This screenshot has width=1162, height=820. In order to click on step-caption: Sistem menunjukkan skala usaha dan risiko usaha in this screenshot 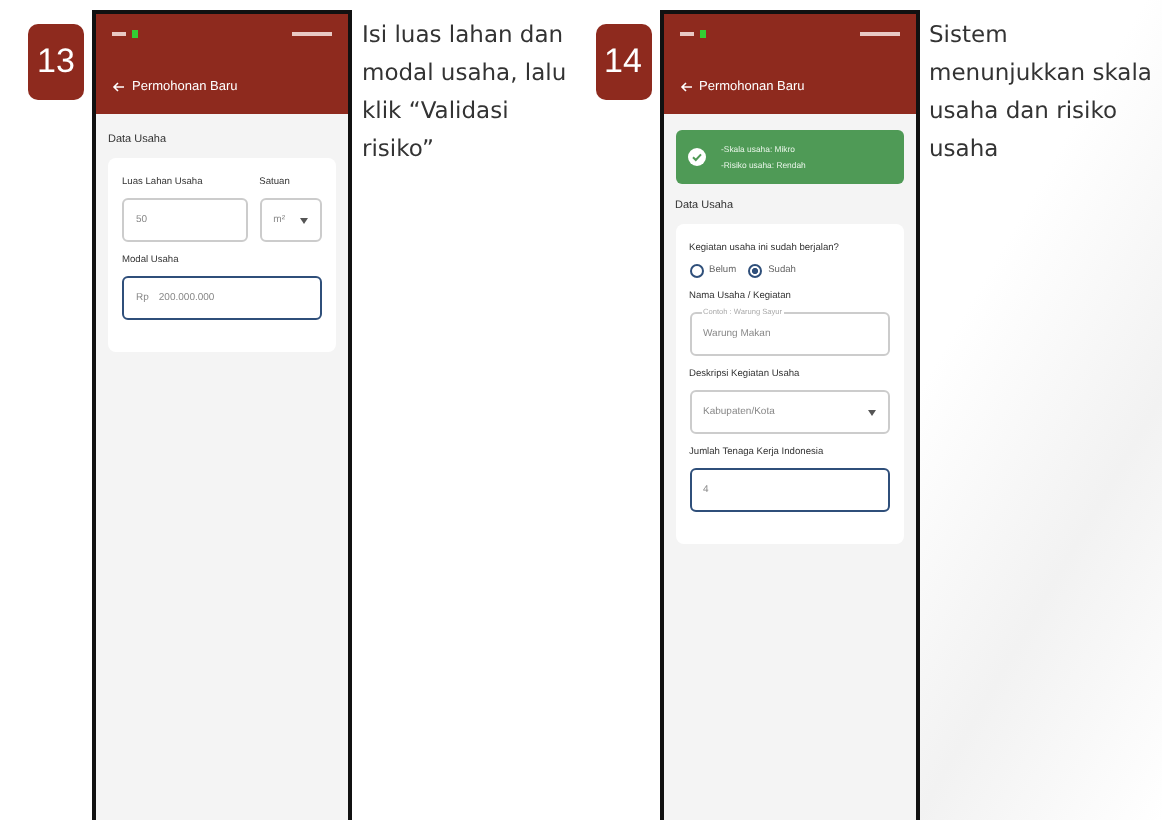, I will do `click(1041, 92)`.